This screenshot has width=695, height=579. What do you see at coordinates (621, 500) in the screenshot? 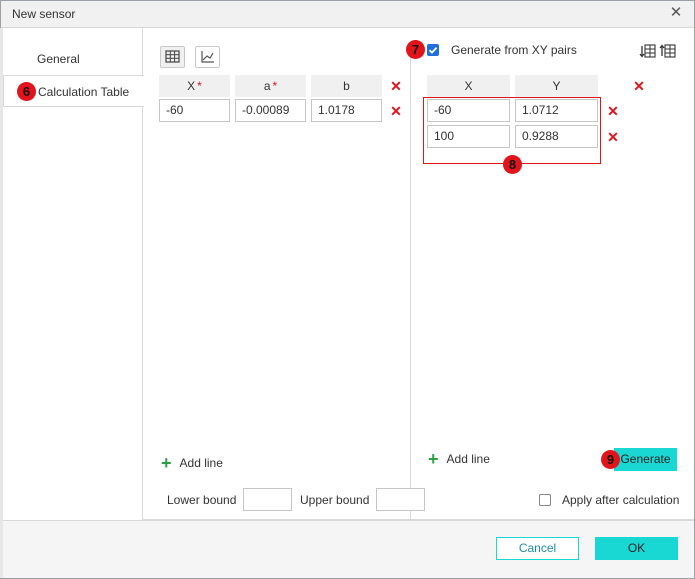
I see `apply-after-calculation-label: Apply after calculation` at bounding box center [621, 500].